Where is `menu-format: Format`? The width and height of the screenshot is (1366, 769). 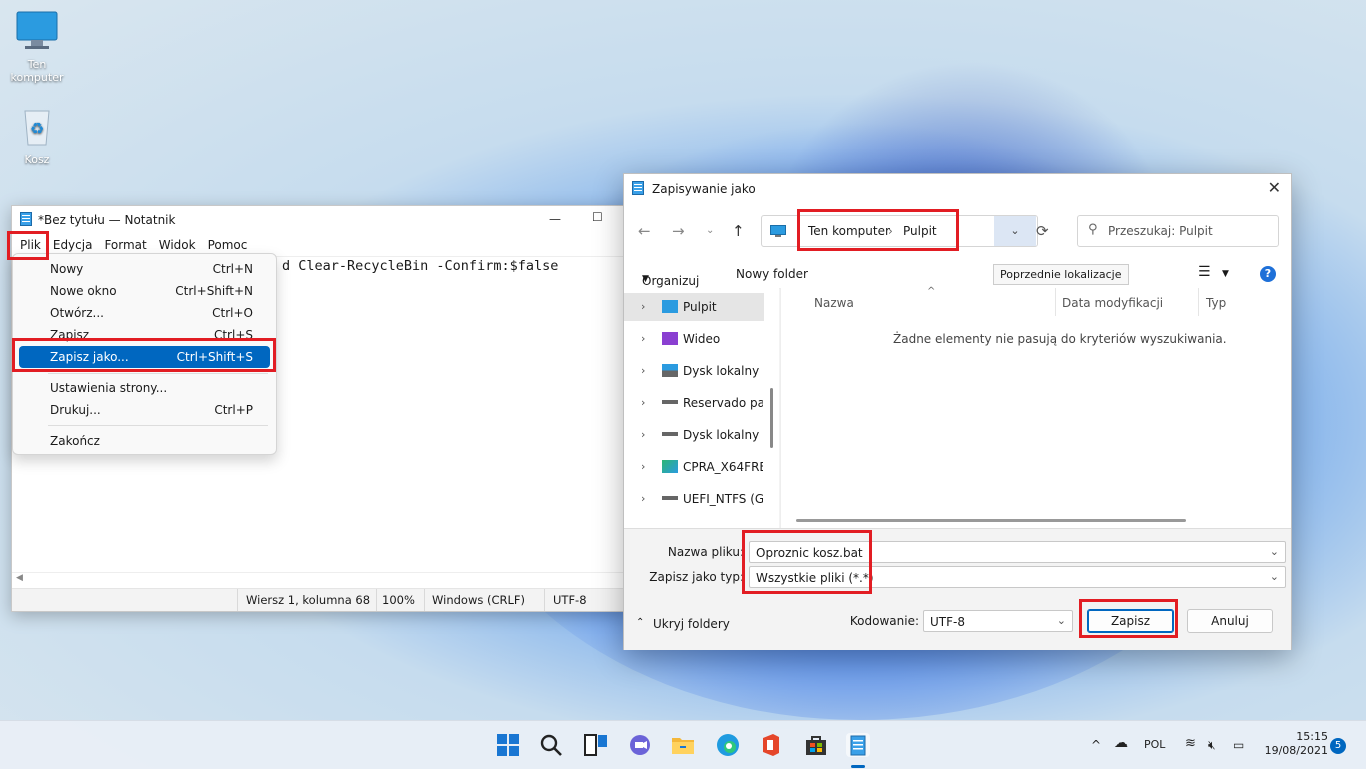 menu-format: Format is located at coordinates (125, 245).